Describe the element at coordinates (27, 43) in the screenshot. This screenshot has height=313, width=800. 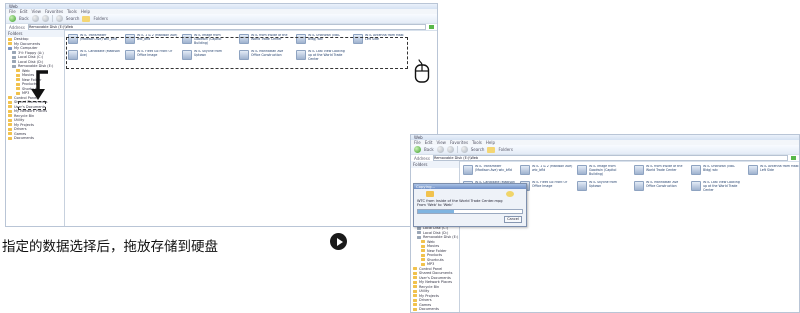
I see `tree-item-label: My Documents` at that location.